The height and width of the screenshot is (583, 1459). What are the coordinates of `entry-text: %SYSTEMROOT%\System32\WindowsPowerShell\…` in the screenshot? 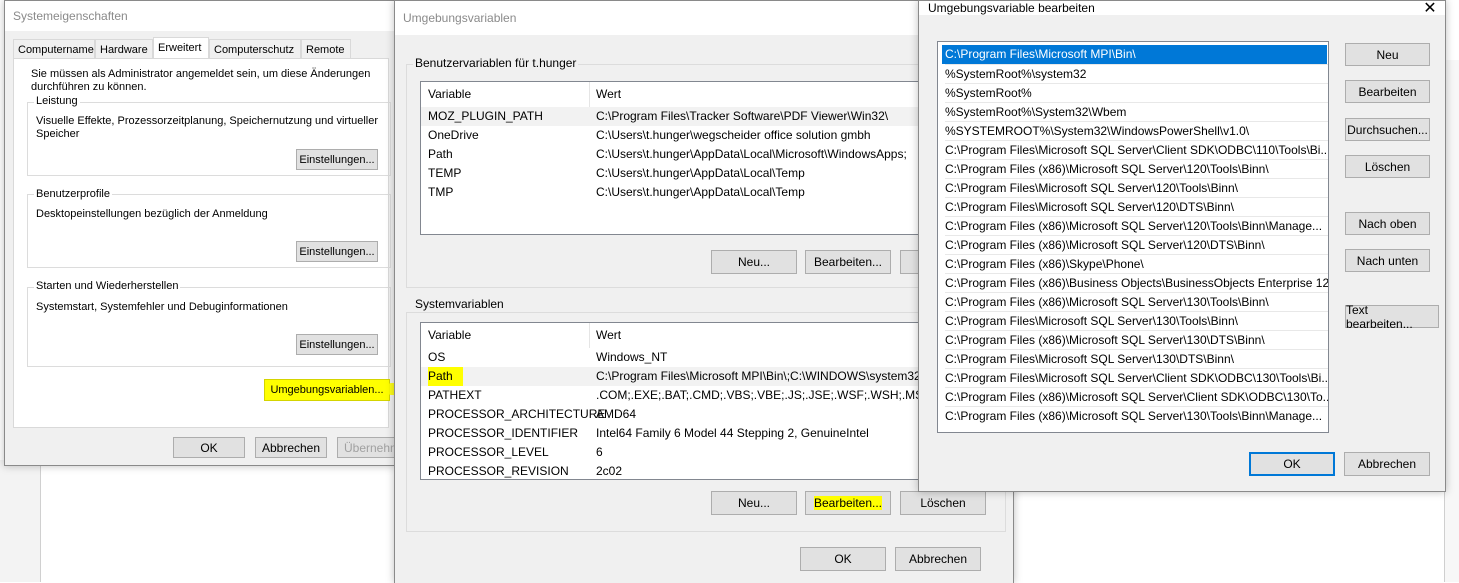 It's located at (1097, 131).